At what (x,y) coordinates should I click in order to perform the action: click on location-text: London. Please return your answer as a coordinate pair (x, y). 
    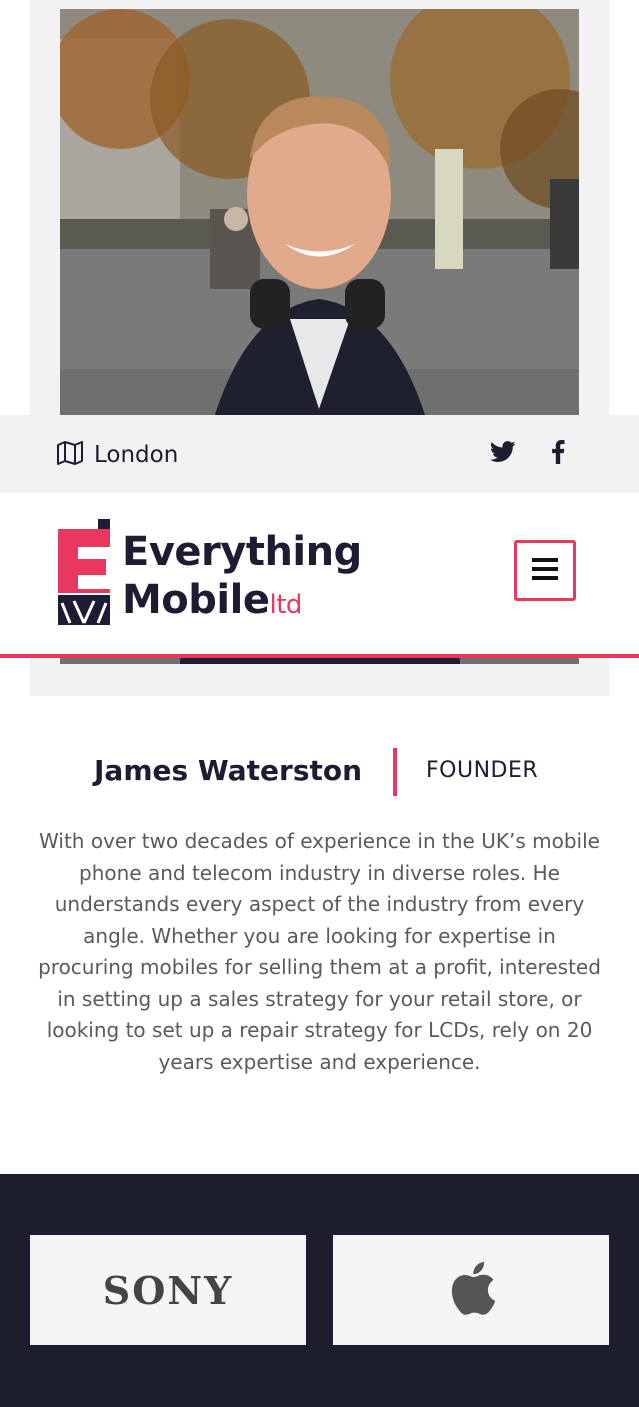
    Looking at the image, I should click on (136, 455).